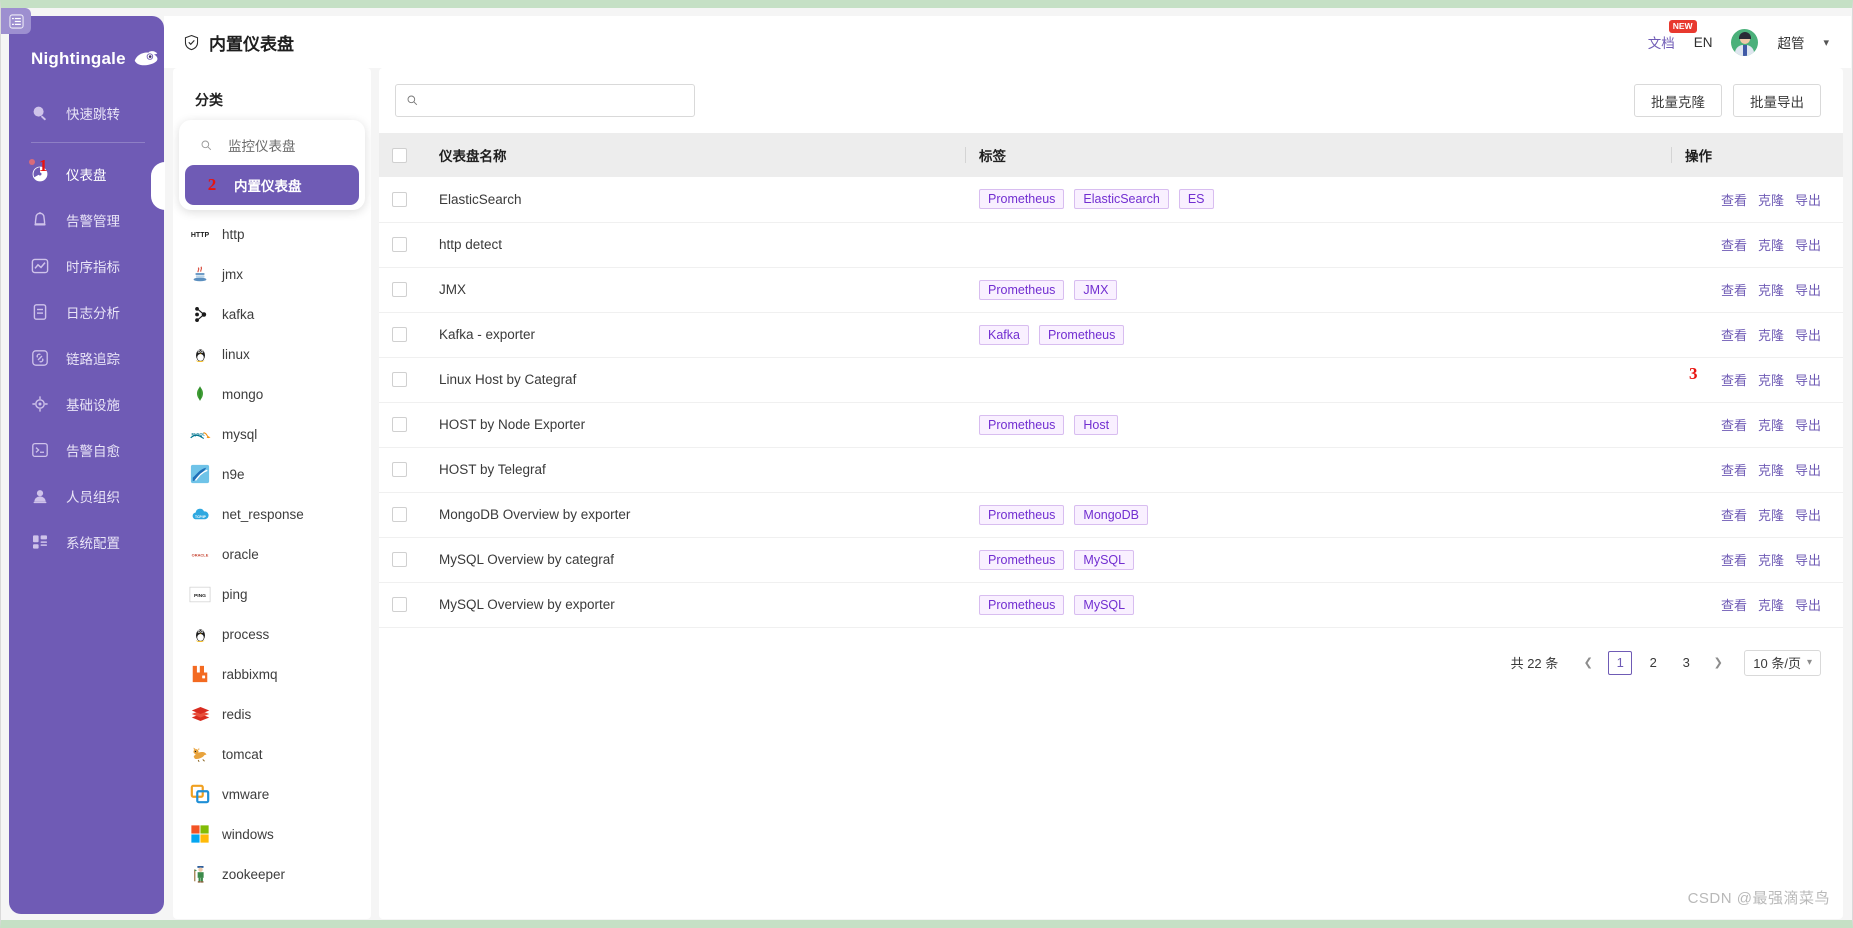  What do you see at coordinates (272, 474) in the screenshot?
I see `category-item-n9e: n9e` at bounding box center [272, 474].